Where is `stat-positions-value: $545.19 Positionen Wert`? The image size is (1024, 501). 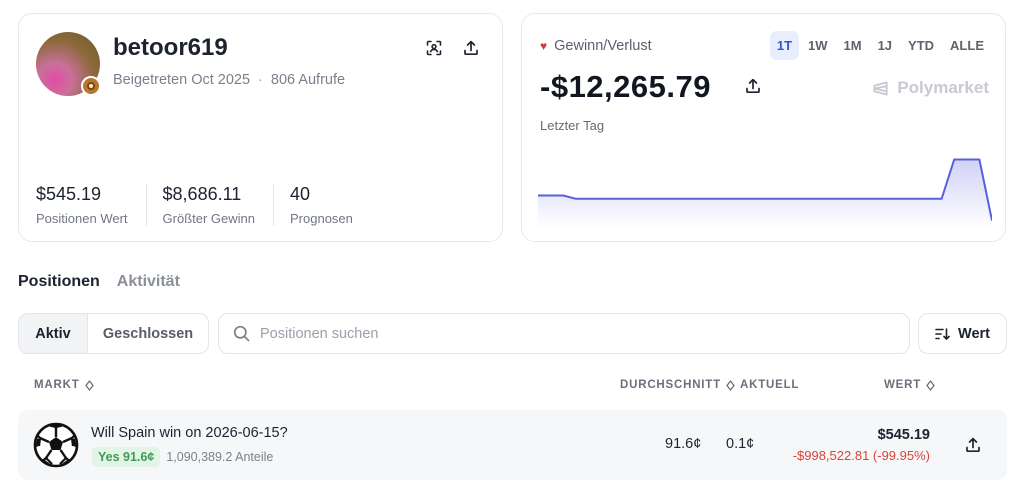 stat-positions-value: $545.19 Positionen Wert is located at coordinates (91, 205).